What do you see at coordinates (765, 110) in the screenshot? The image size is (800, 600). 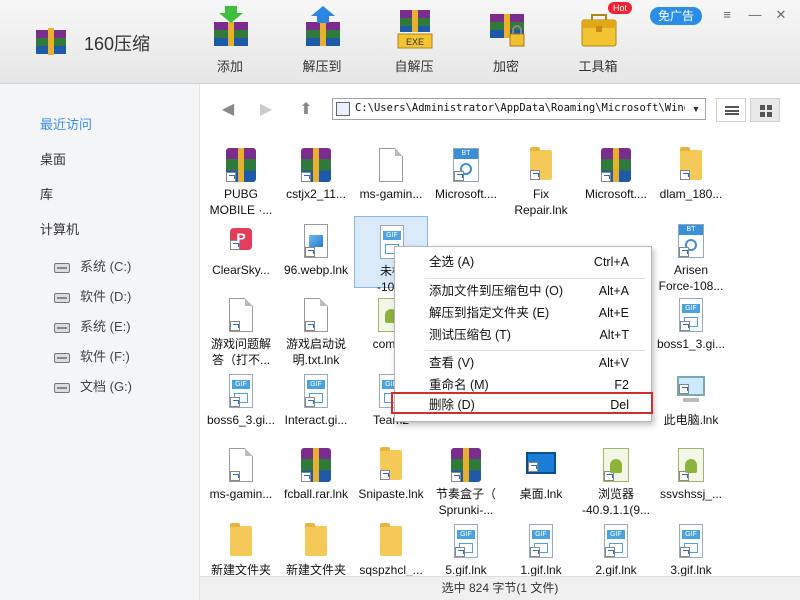 I see `grid-view-button` at bounding box center [765, 110].